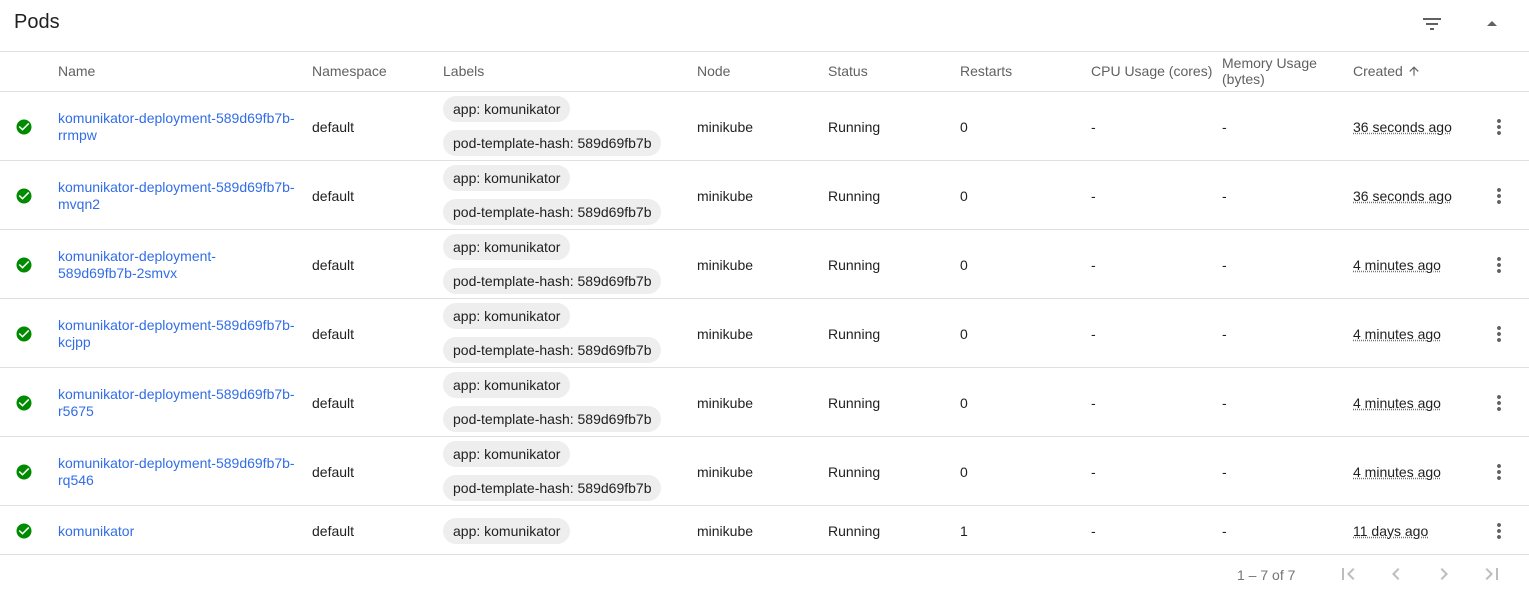 This screenshot has width=1529, height=592. Describe the element at coordinates (183, 403) in the screenshot. I see `pod-name-link: komunikator-deployment-589d69fb7b-r5675` at that location.